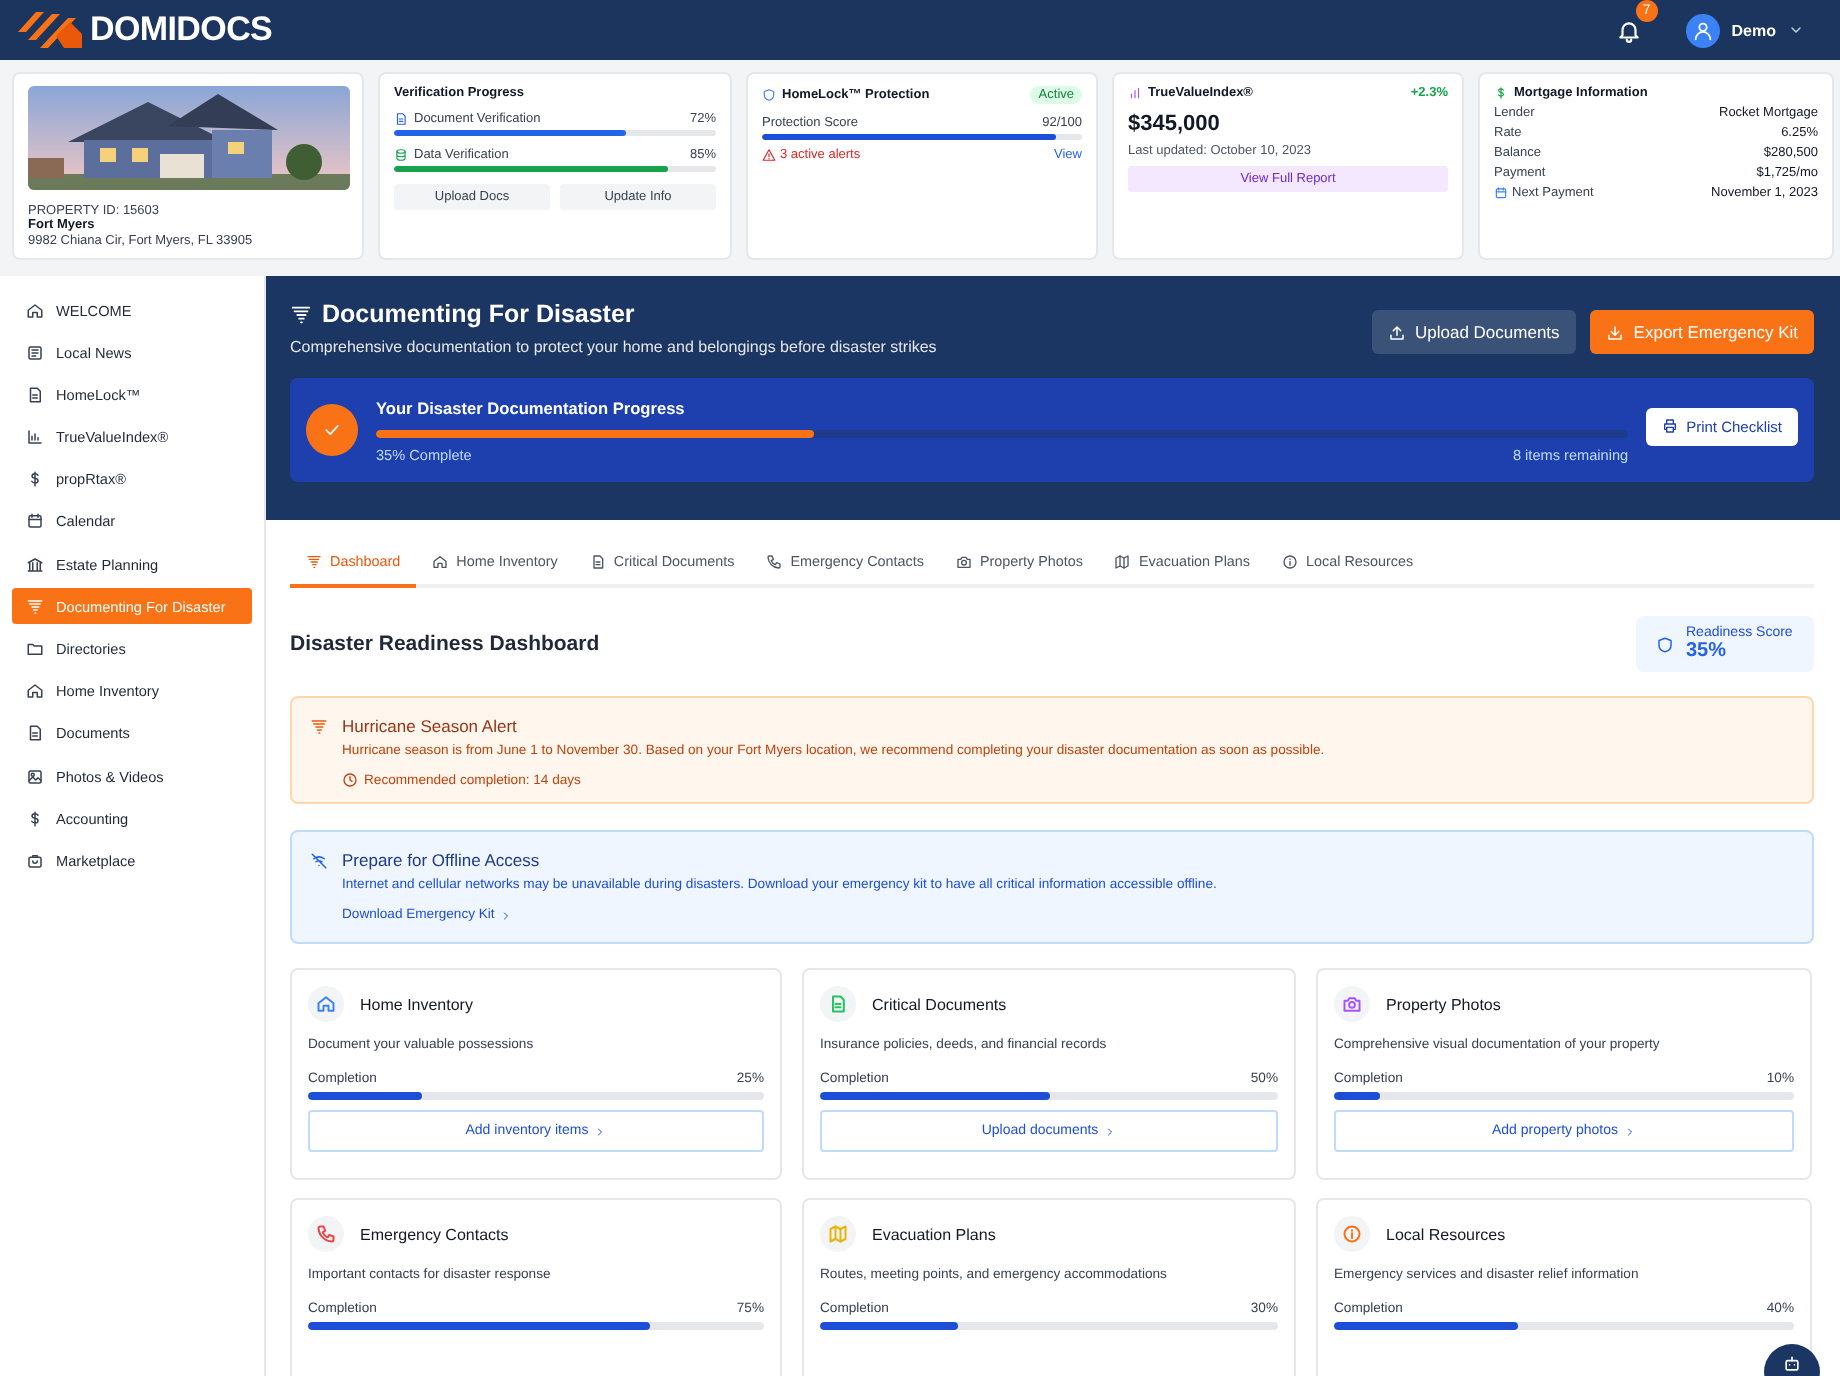 The image size is (1840, 1376). I want to click on clock-icon, so click(350, 780).